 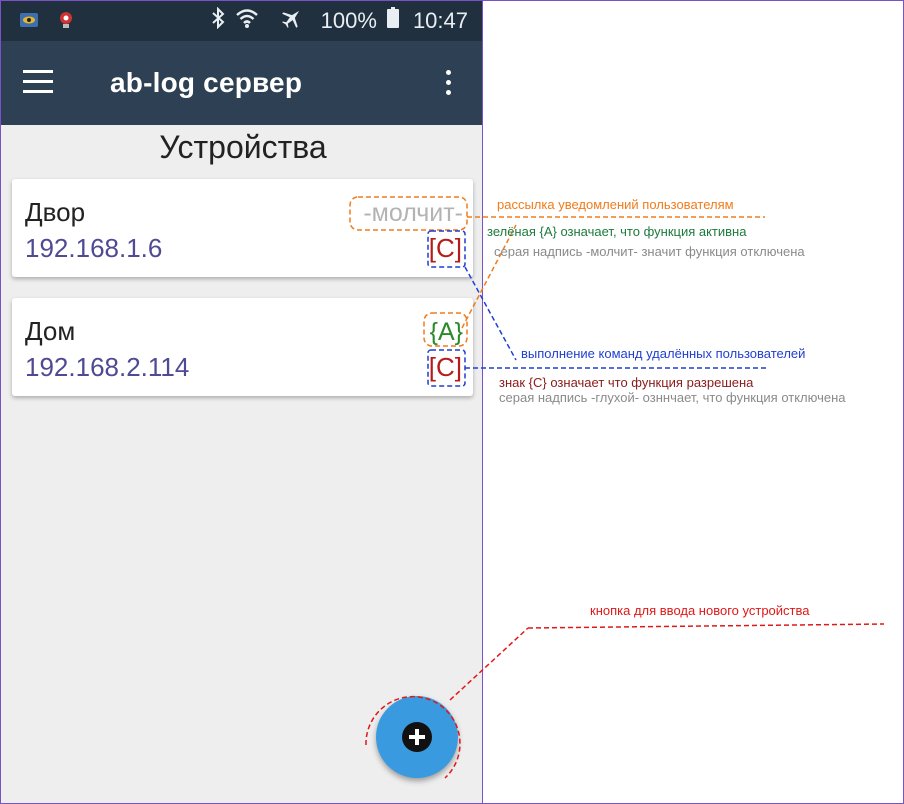 I want to click on device-name: Двор, so click(x=55, y=212).